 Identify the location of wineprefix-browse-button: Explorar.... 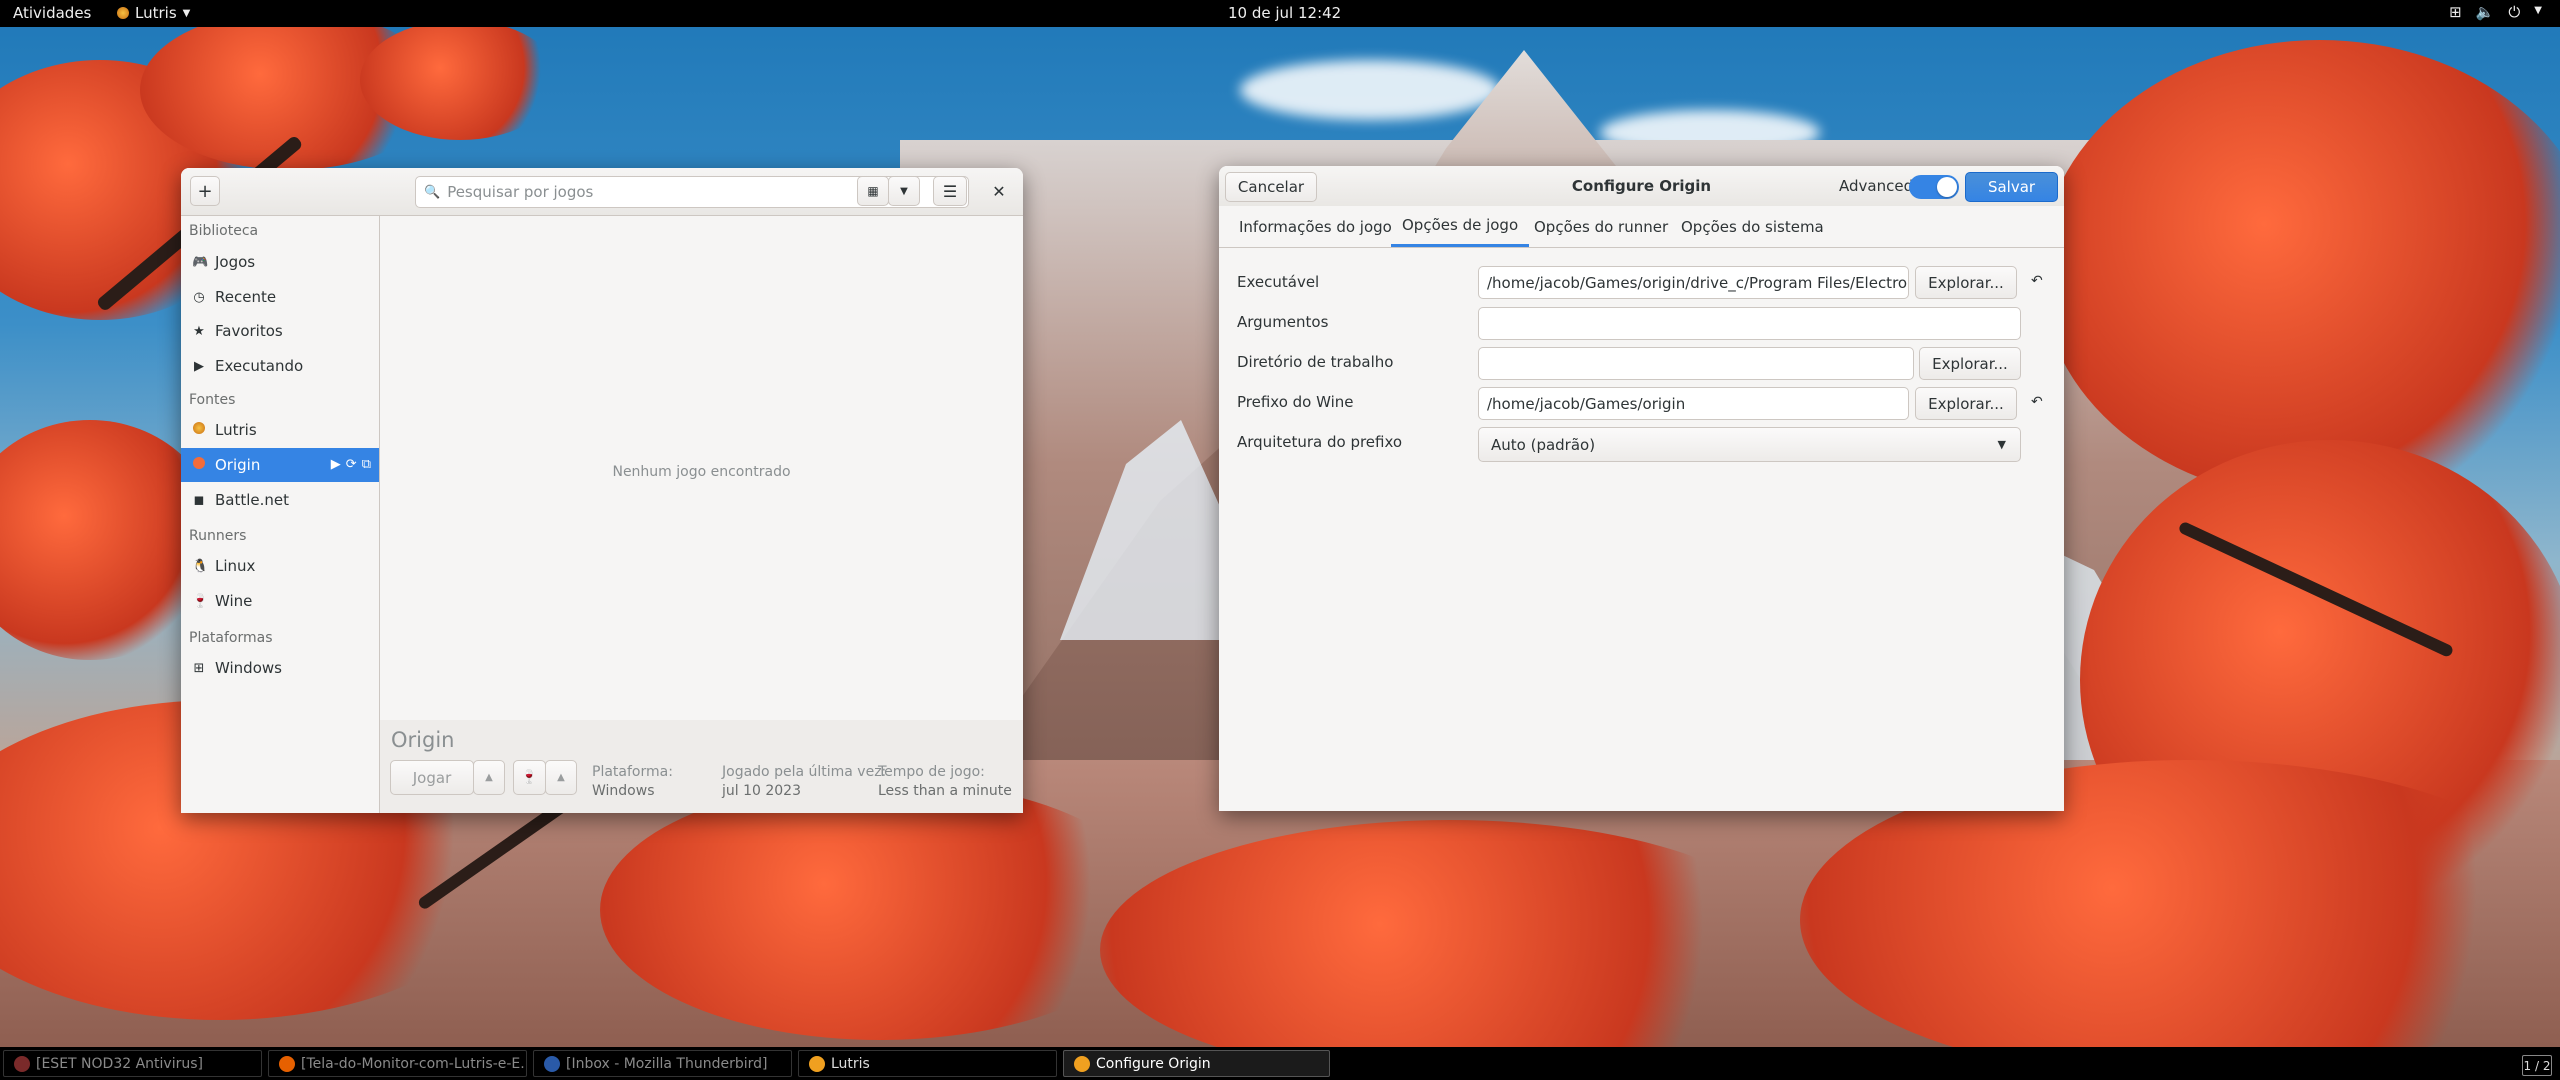
(1966, 403).